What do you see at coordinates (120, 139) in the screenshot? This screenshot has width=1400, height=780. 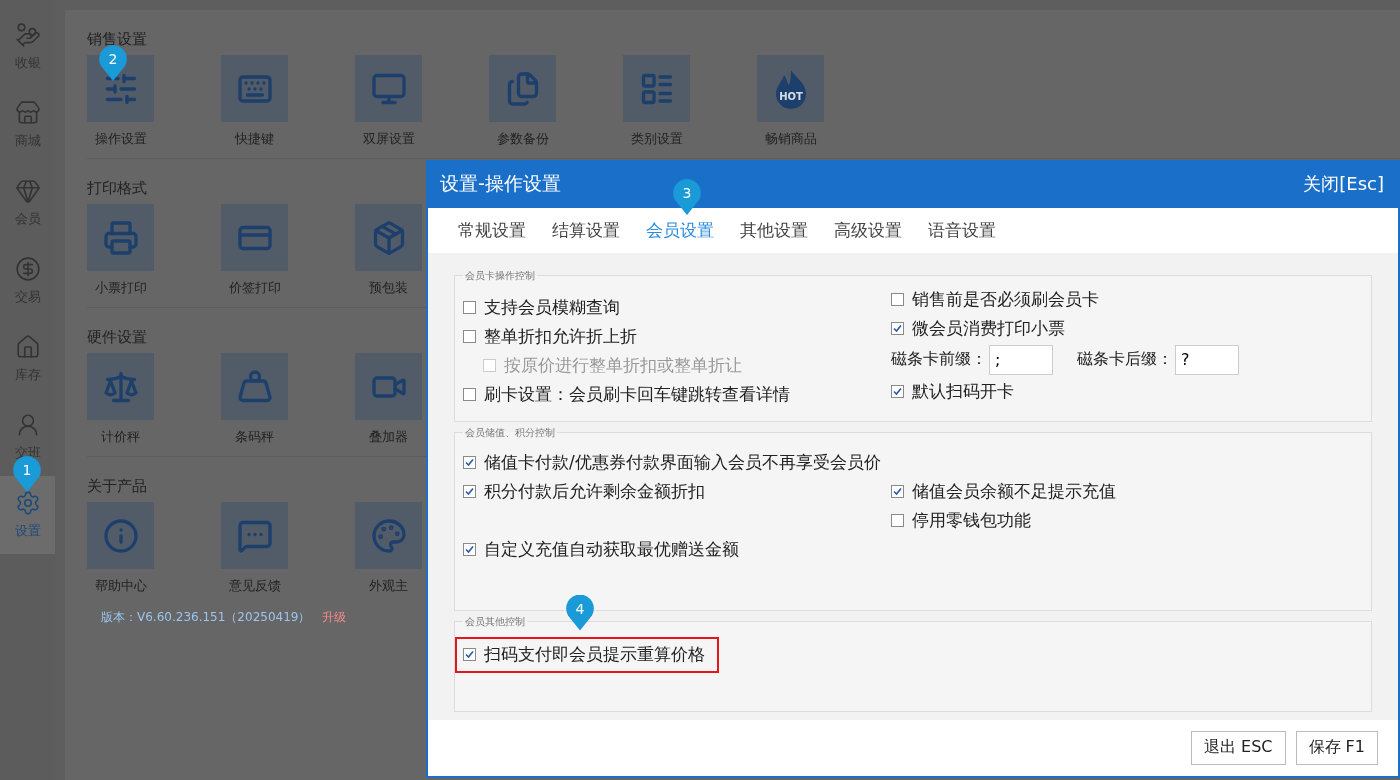 I see `tile-label: 操作设置` at bounding box center [120, 139].